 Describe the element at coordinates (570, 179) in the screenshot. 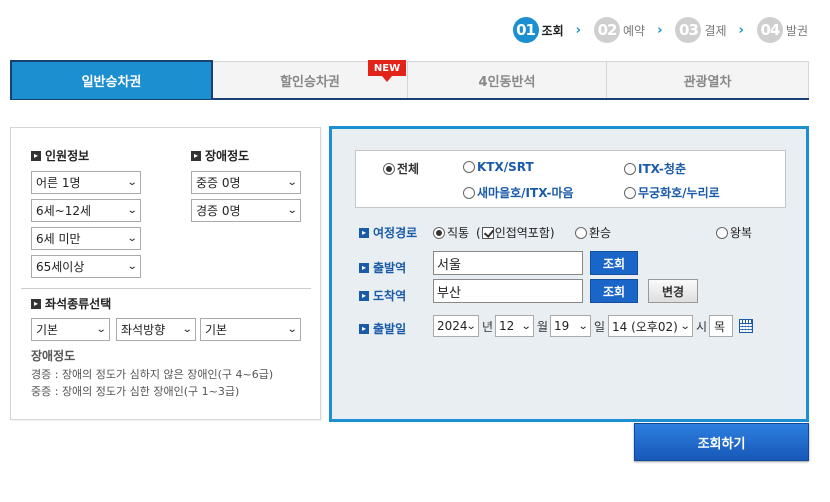

I see `train-type-box: 전체 KTX/SRT ITX-청춘 새마을호/ITX-마음 무궁화호/누리로` at that location.